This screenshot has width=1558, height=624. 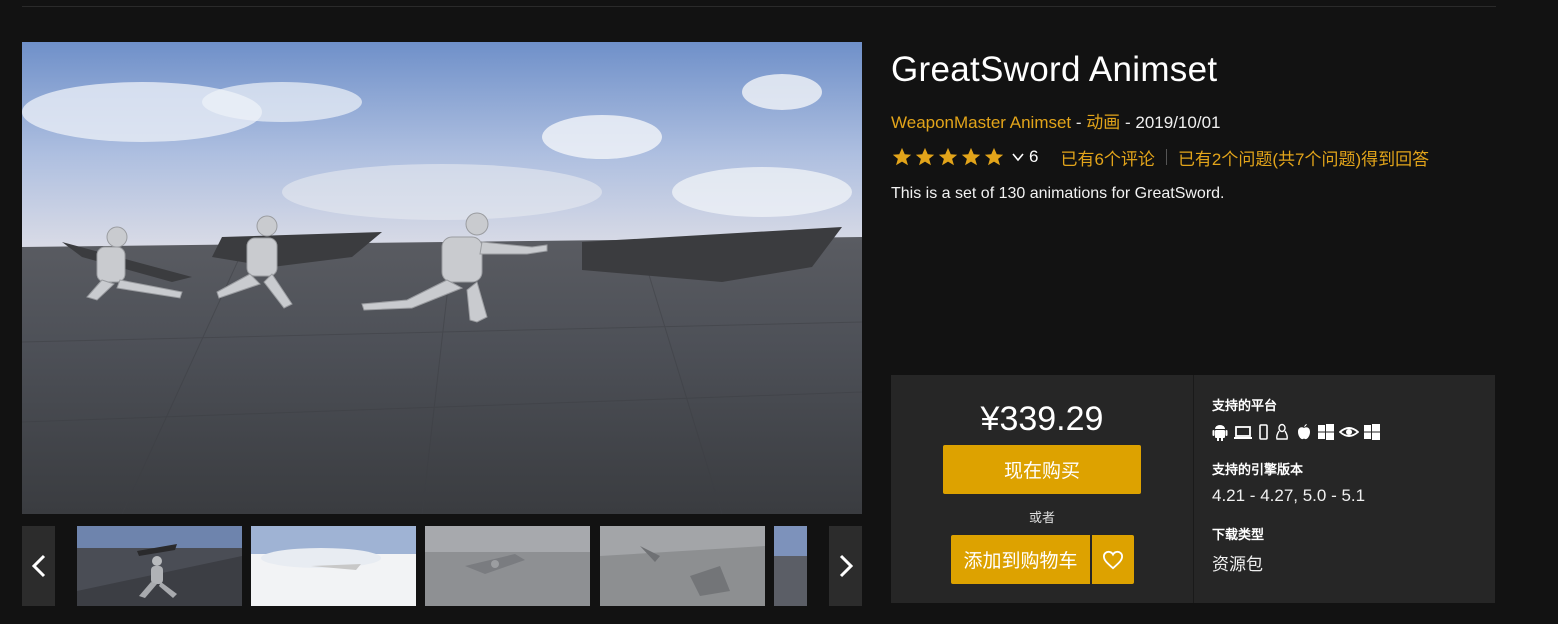 What do you see at coordinates (1042, 419) in the screenshot?
I see `price: ¥339.29` at bounding box center [1042, 419].